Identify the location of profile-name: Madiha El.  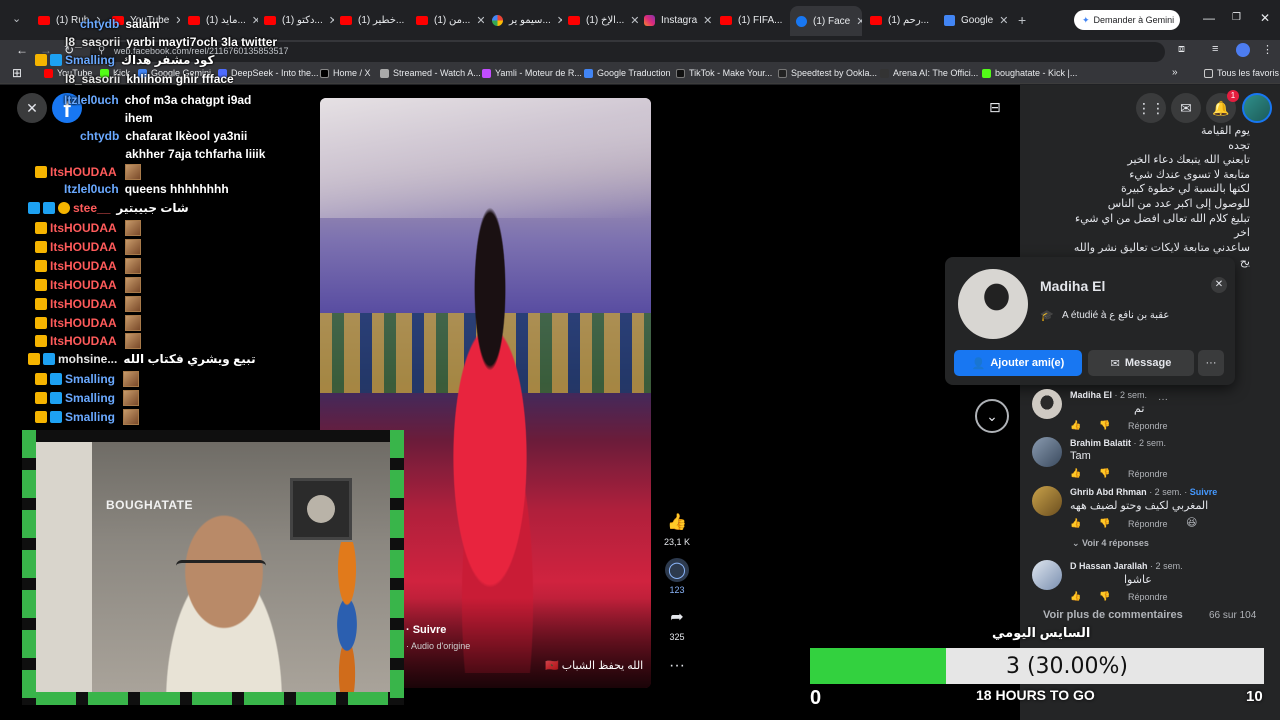
(1072, 286).